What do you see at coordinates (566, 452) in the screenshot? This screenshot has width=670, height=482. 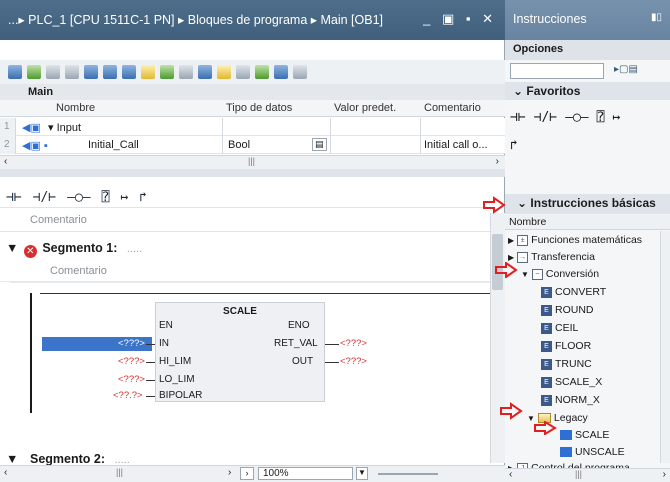 I see `function-block-icon` at bounding box center [566, 452].